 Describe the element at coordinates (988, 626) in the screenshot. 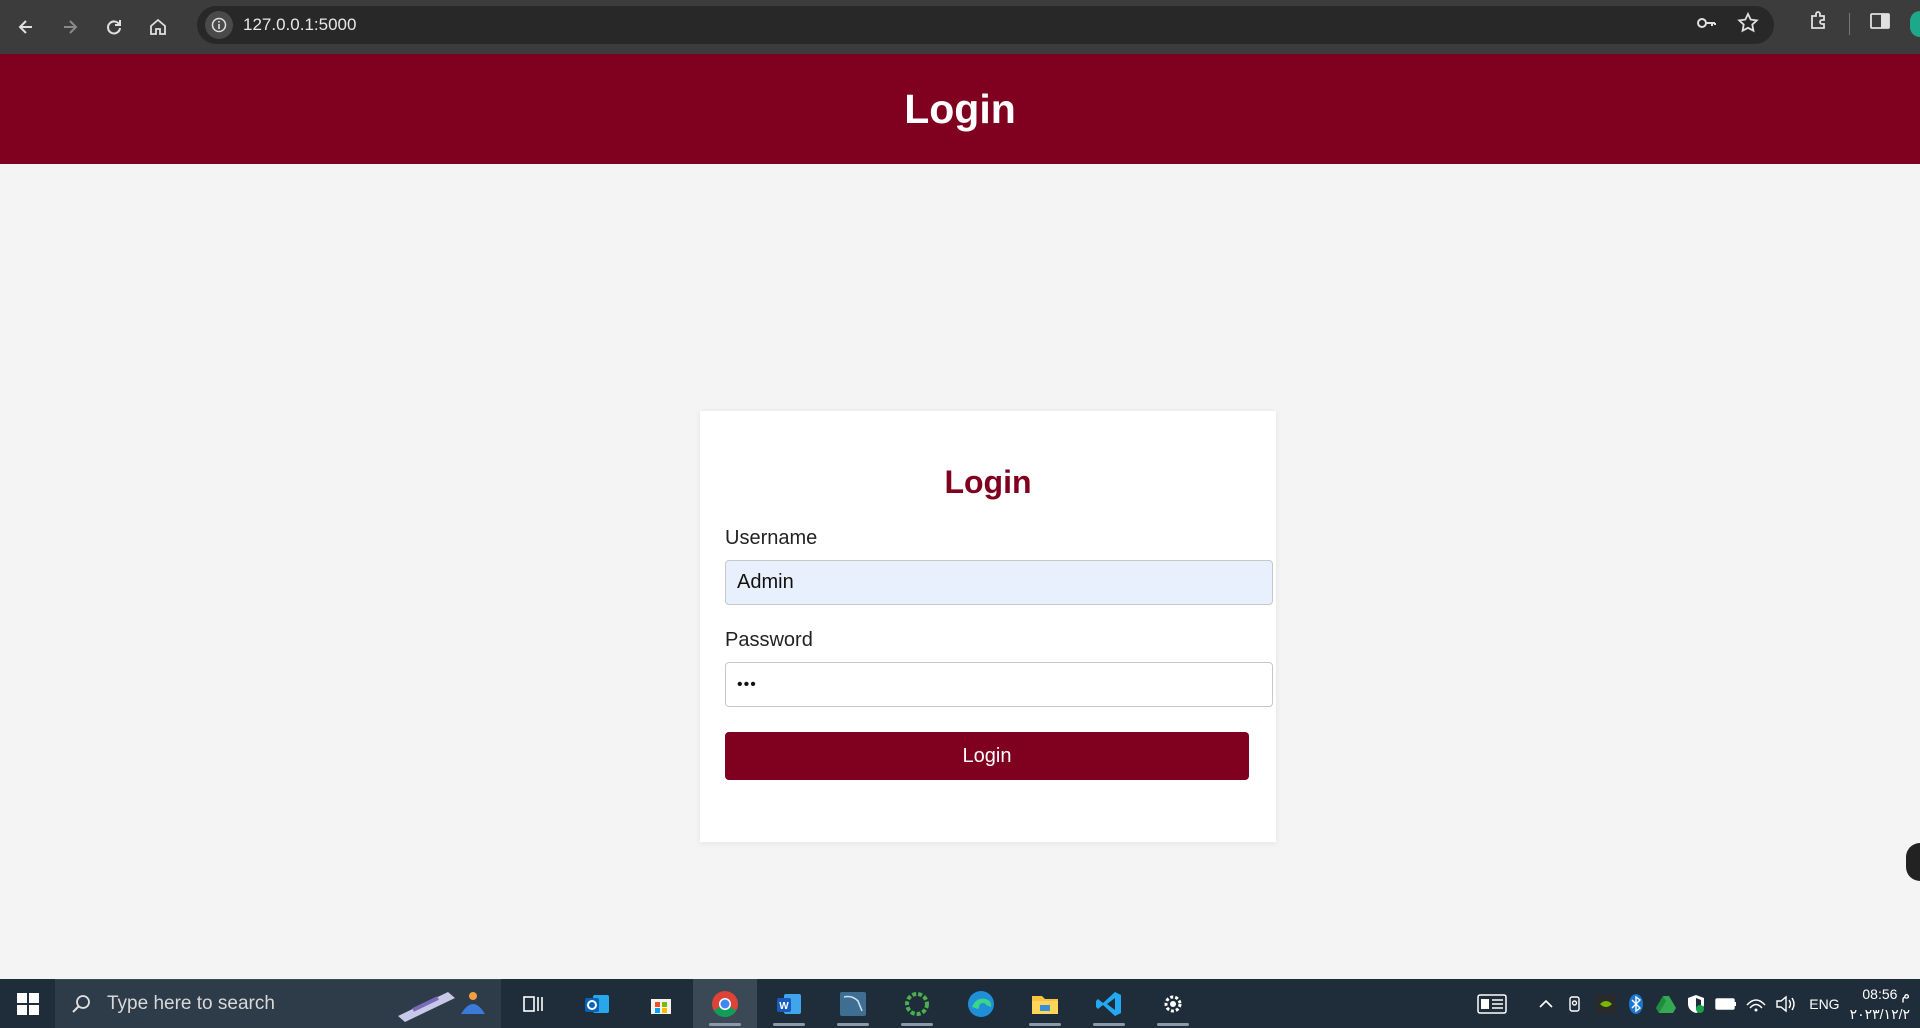

I see `login-card: Login Username Admin Password ••• Login` at that location.